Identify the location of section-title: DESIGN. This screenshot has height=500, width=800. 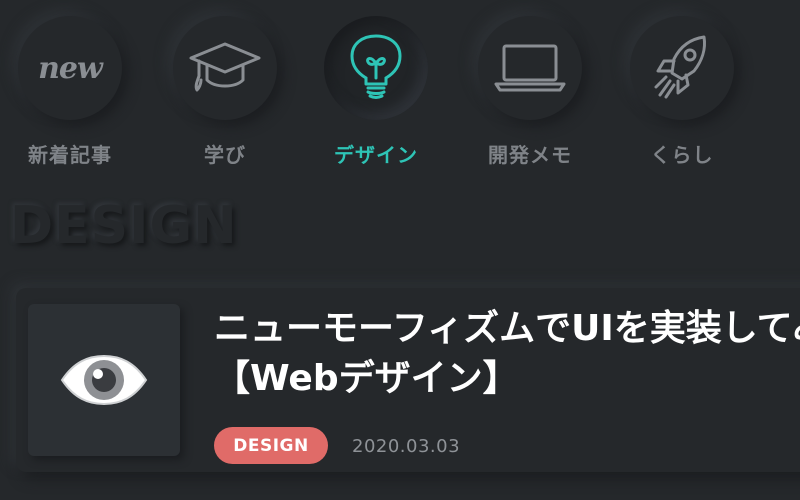
(124, 226).